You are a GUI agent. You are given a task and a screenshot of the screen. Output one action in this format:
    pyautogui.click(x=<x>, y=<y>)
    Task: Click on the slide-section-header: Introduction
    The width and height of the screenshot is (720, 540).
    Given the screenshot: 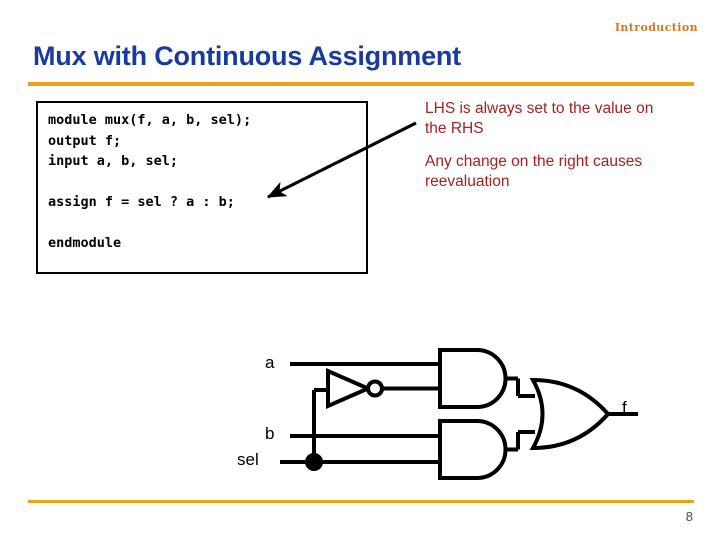 What is the action you would take?
    pyautogui.click(x=656, y=27)
    